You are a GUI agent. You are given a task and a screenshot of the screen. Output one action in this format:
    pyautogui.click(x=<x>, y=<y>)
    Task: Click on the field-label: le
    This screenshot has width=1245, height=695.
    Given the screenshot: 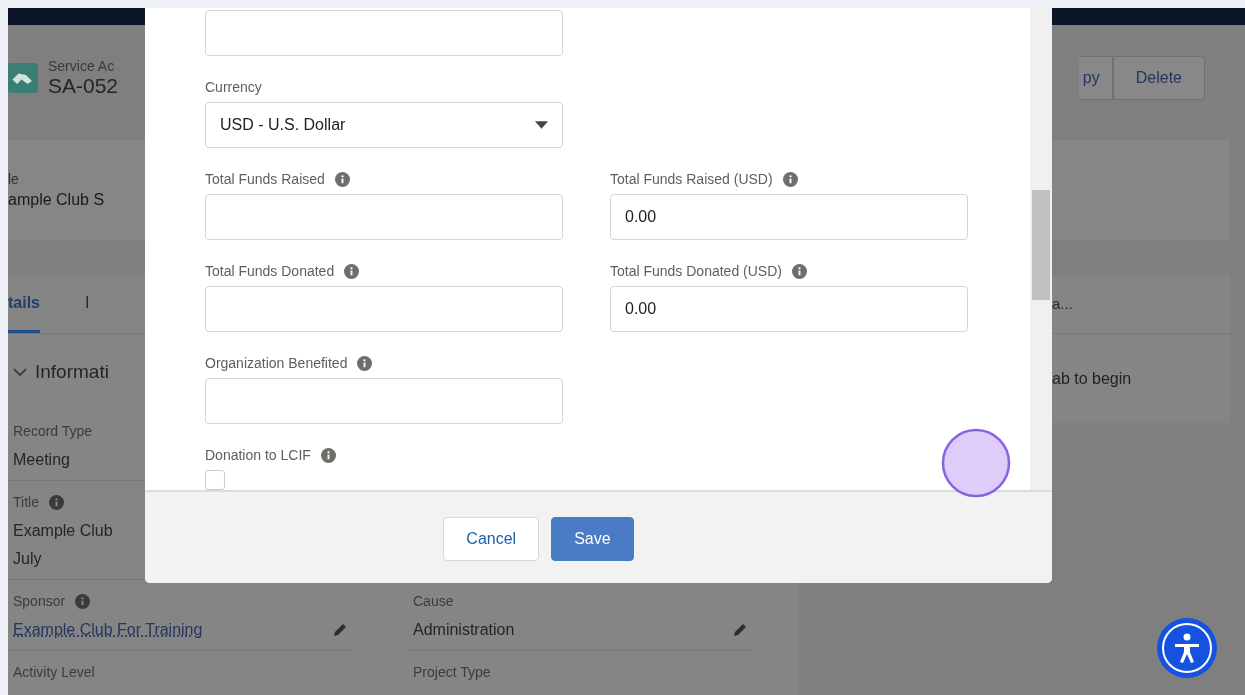 What is the action you would take?
    pyautogui.click(x=13, y=179)
    